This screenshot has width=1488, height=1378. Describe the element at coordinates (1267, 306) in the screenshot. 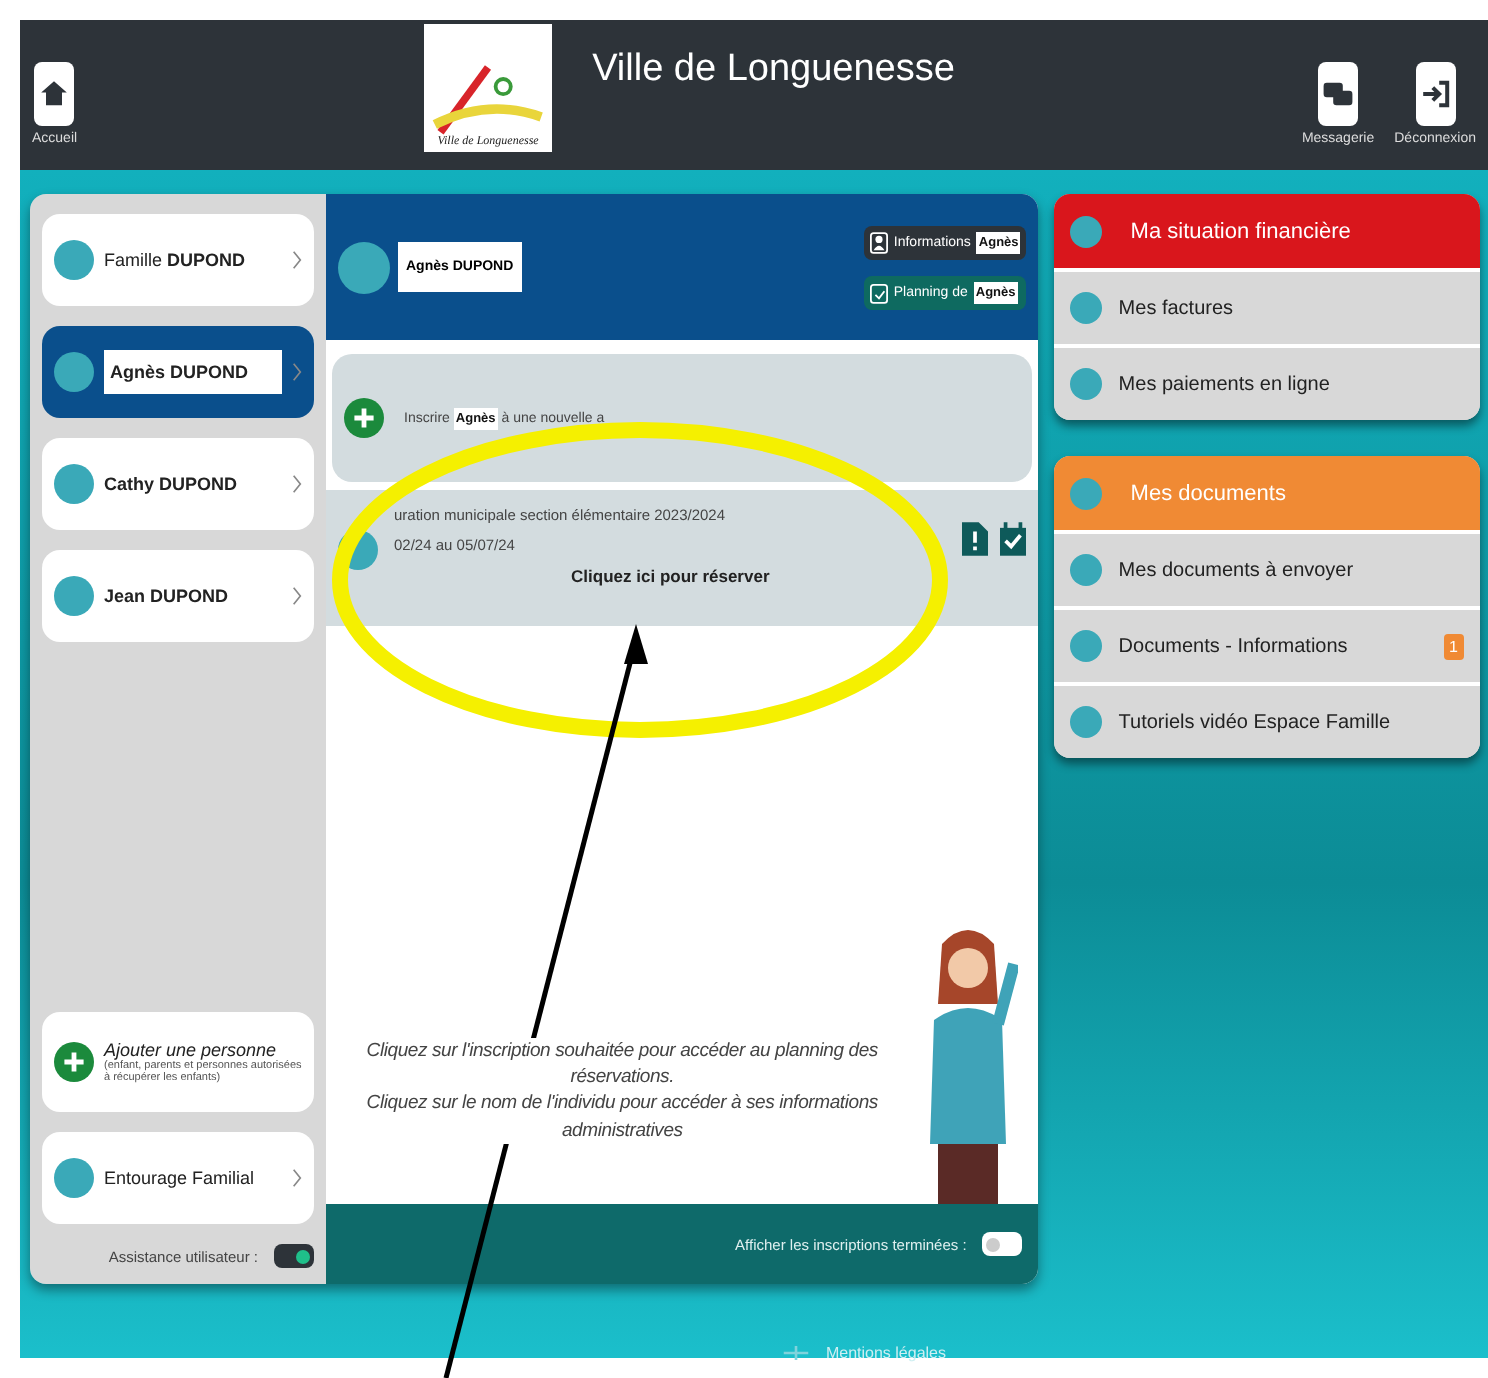

I see `menu-item: Mes factures` at that location.